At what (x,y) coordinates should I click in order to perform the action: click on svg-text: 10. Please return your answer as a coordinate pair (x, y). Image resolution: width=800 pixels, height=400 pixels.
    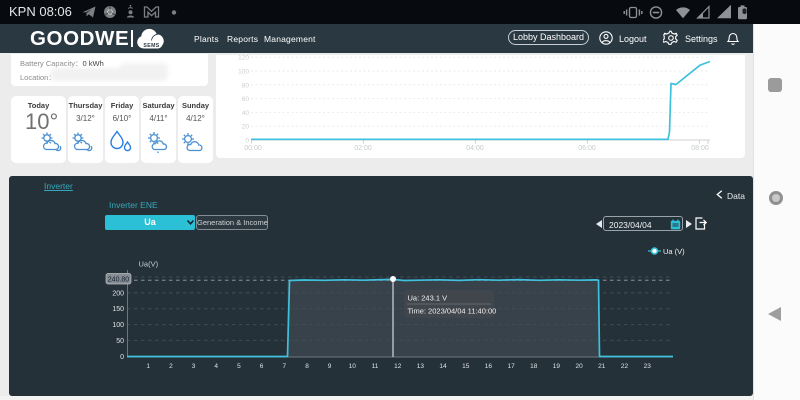
    Looking at the image, I should click on (353, 366).